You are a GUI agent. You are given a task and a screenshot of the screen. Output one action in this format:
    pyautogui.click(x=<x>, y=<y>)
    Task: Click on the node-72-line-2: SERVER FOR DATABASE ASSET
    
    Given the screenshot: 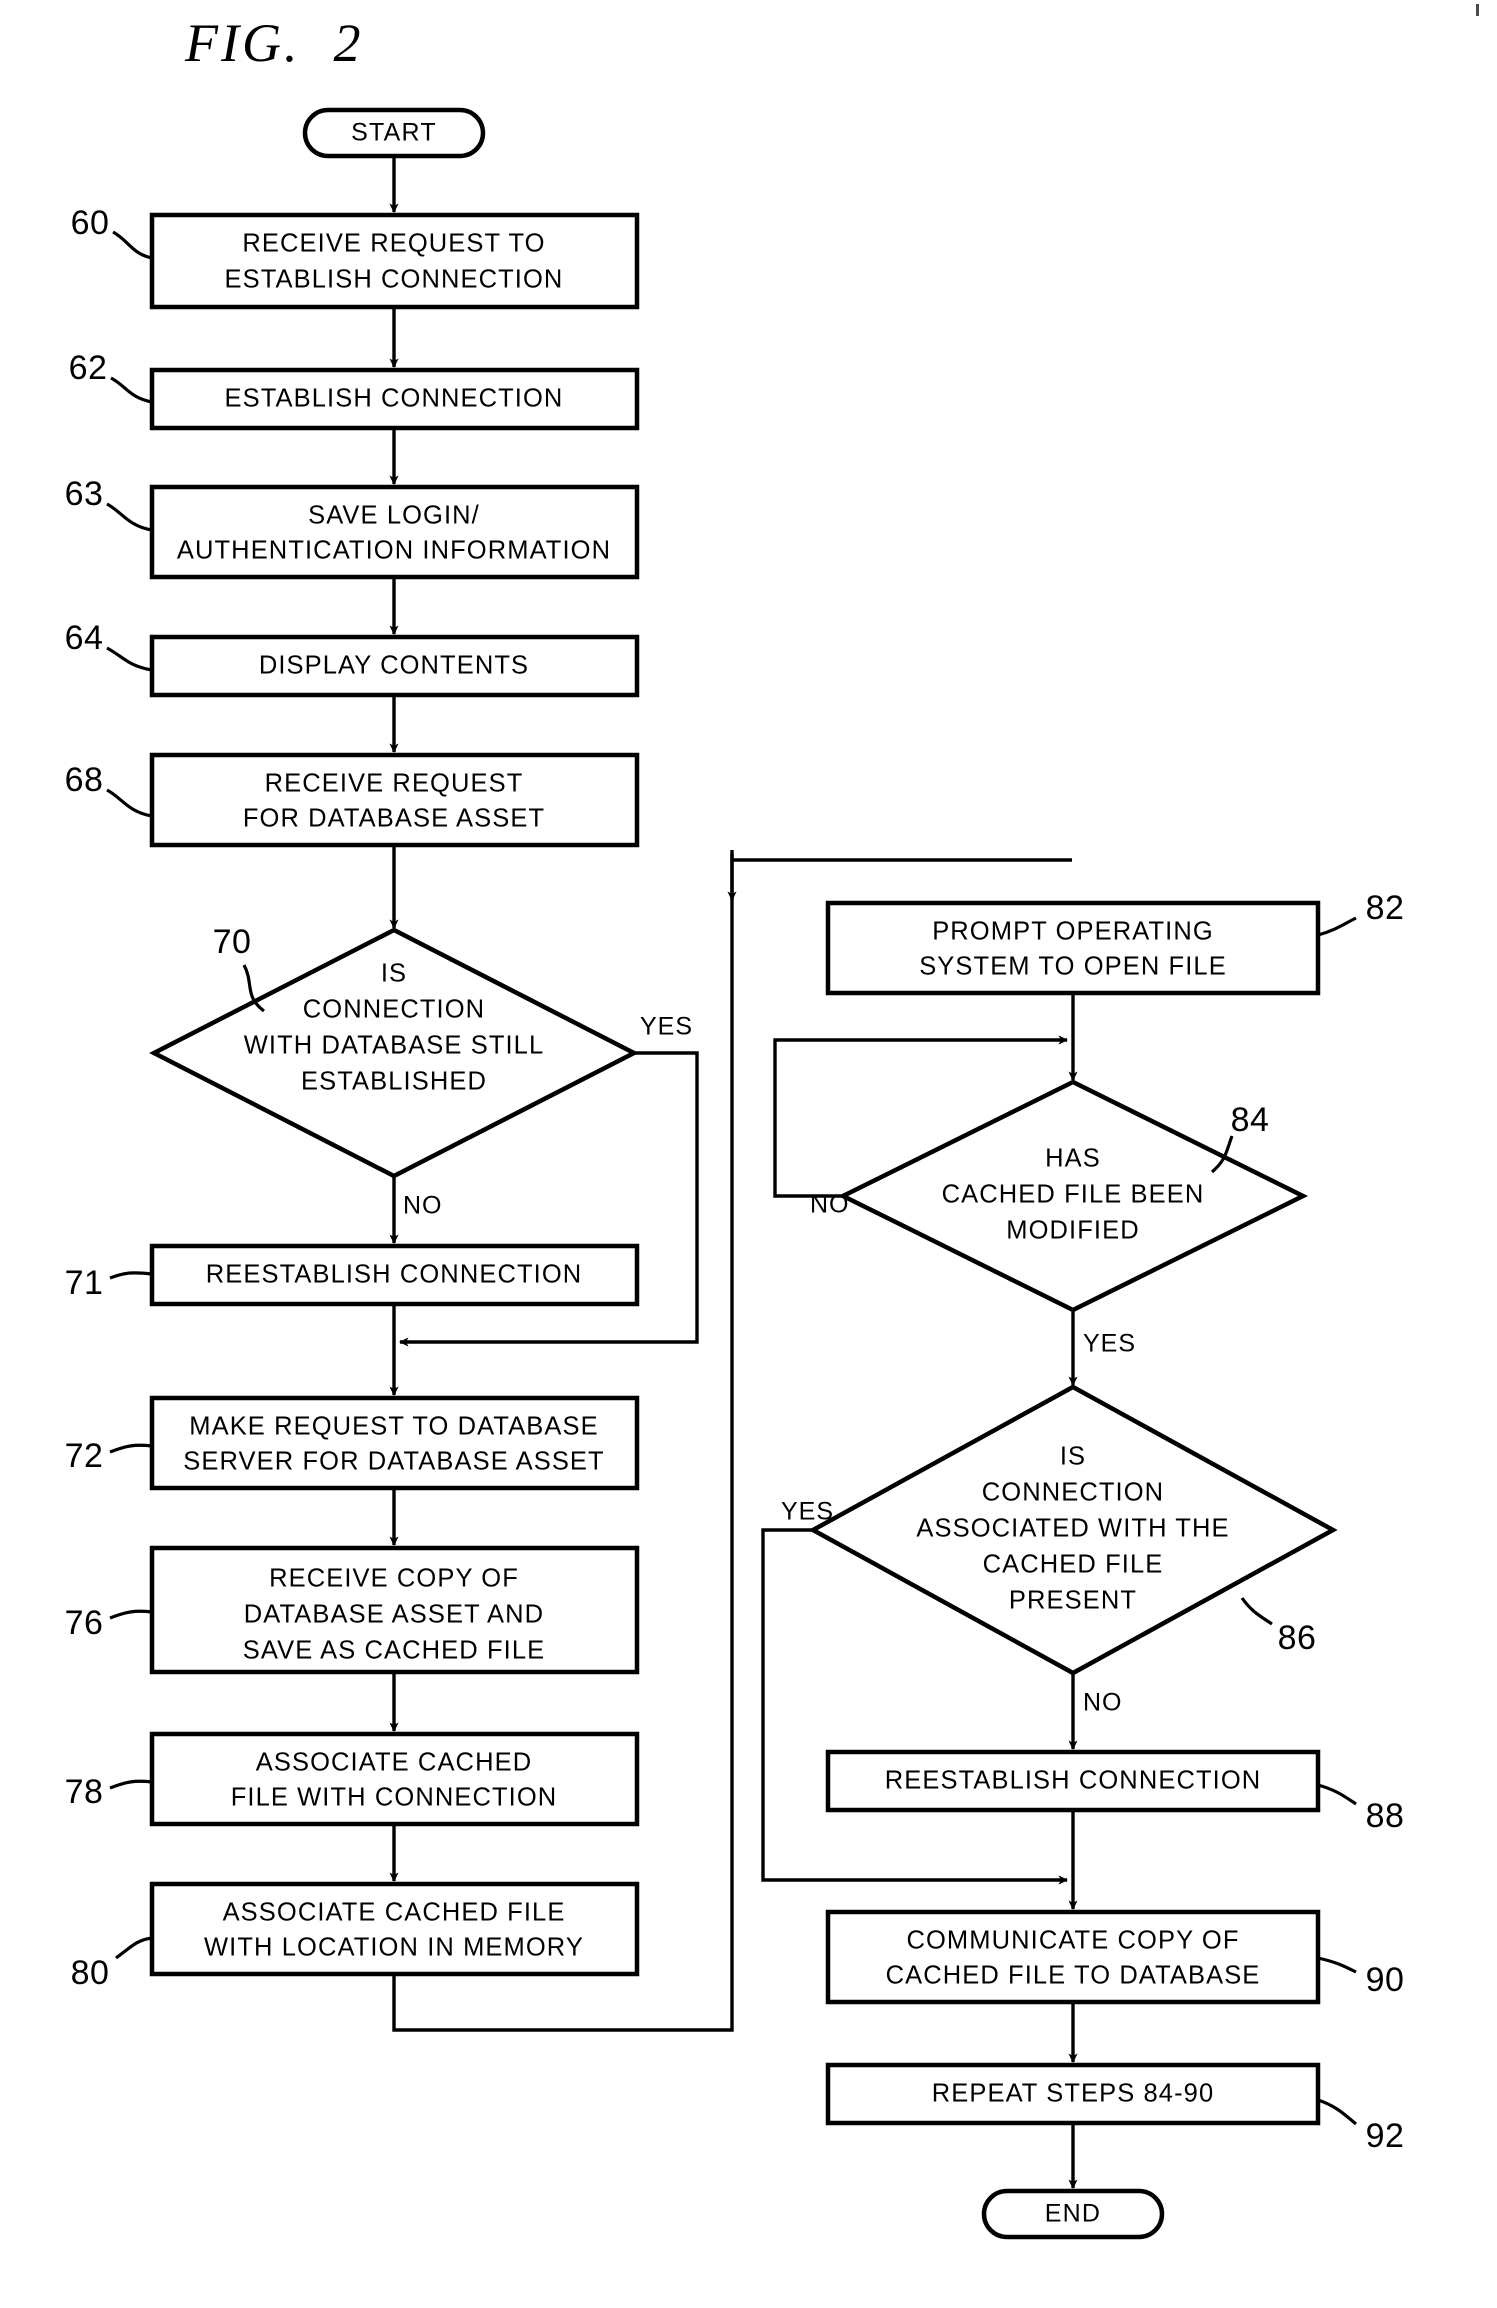 What is the action you would take?
    pyautogui.click(x=393, y=1462)
    